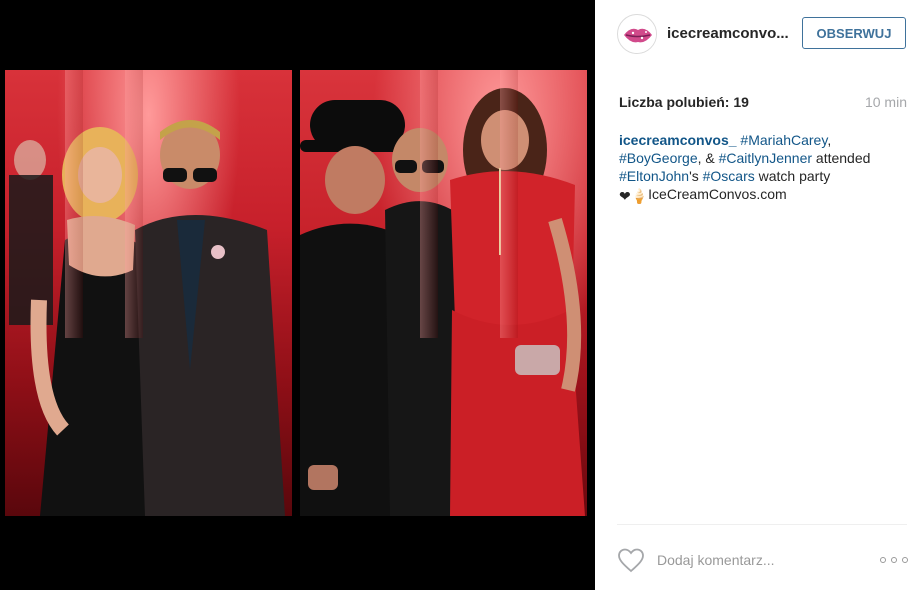 This screenshot has width=919, height=590. I want to click on heart-icecream-emoji-icon: ❤🍦, so click(634, 196).